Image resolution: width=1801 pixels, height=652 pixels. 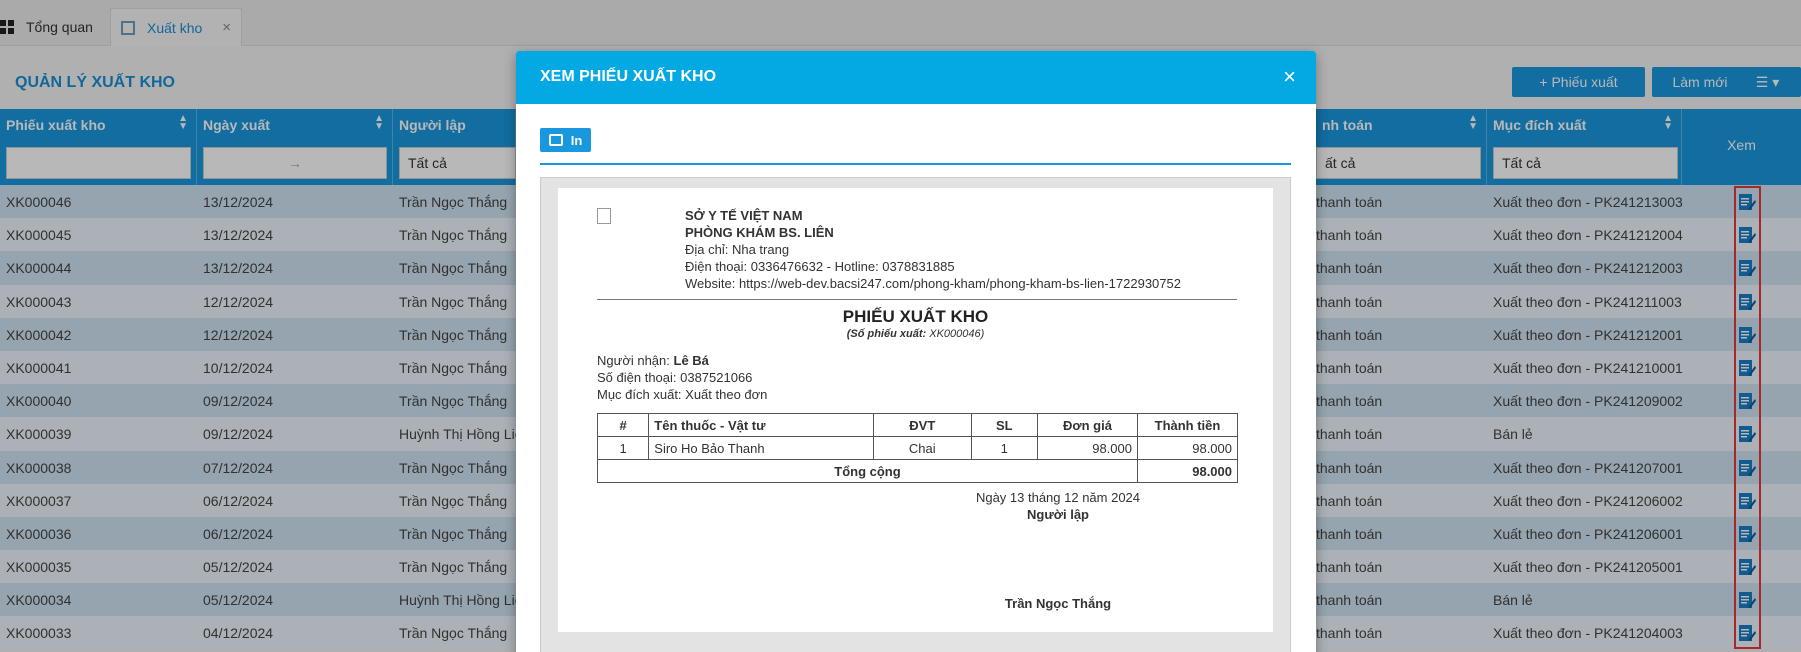 I want to click on th-unit: ĐVT, so click(x=922, y=425).